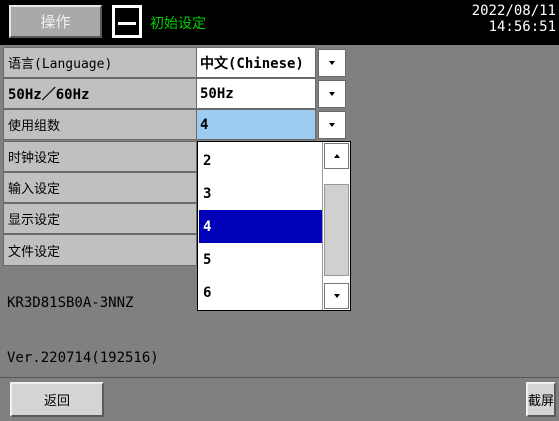 This screenshot has height=421, width=559. I want to click on scroll-up-button, so click(336, 156).